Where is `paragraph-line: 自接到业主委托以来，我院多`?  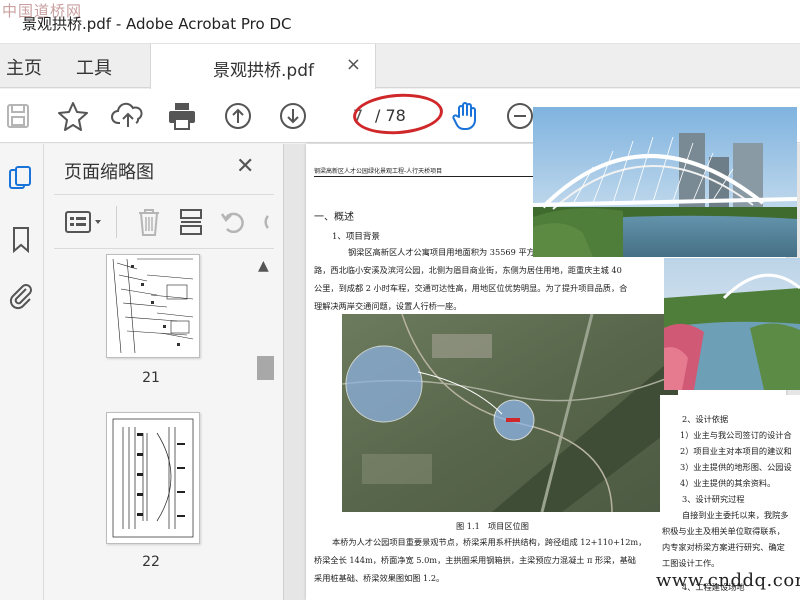
paragraph-line: 自接到业主委托以来，我院多 is located at coordinates (735, 515).